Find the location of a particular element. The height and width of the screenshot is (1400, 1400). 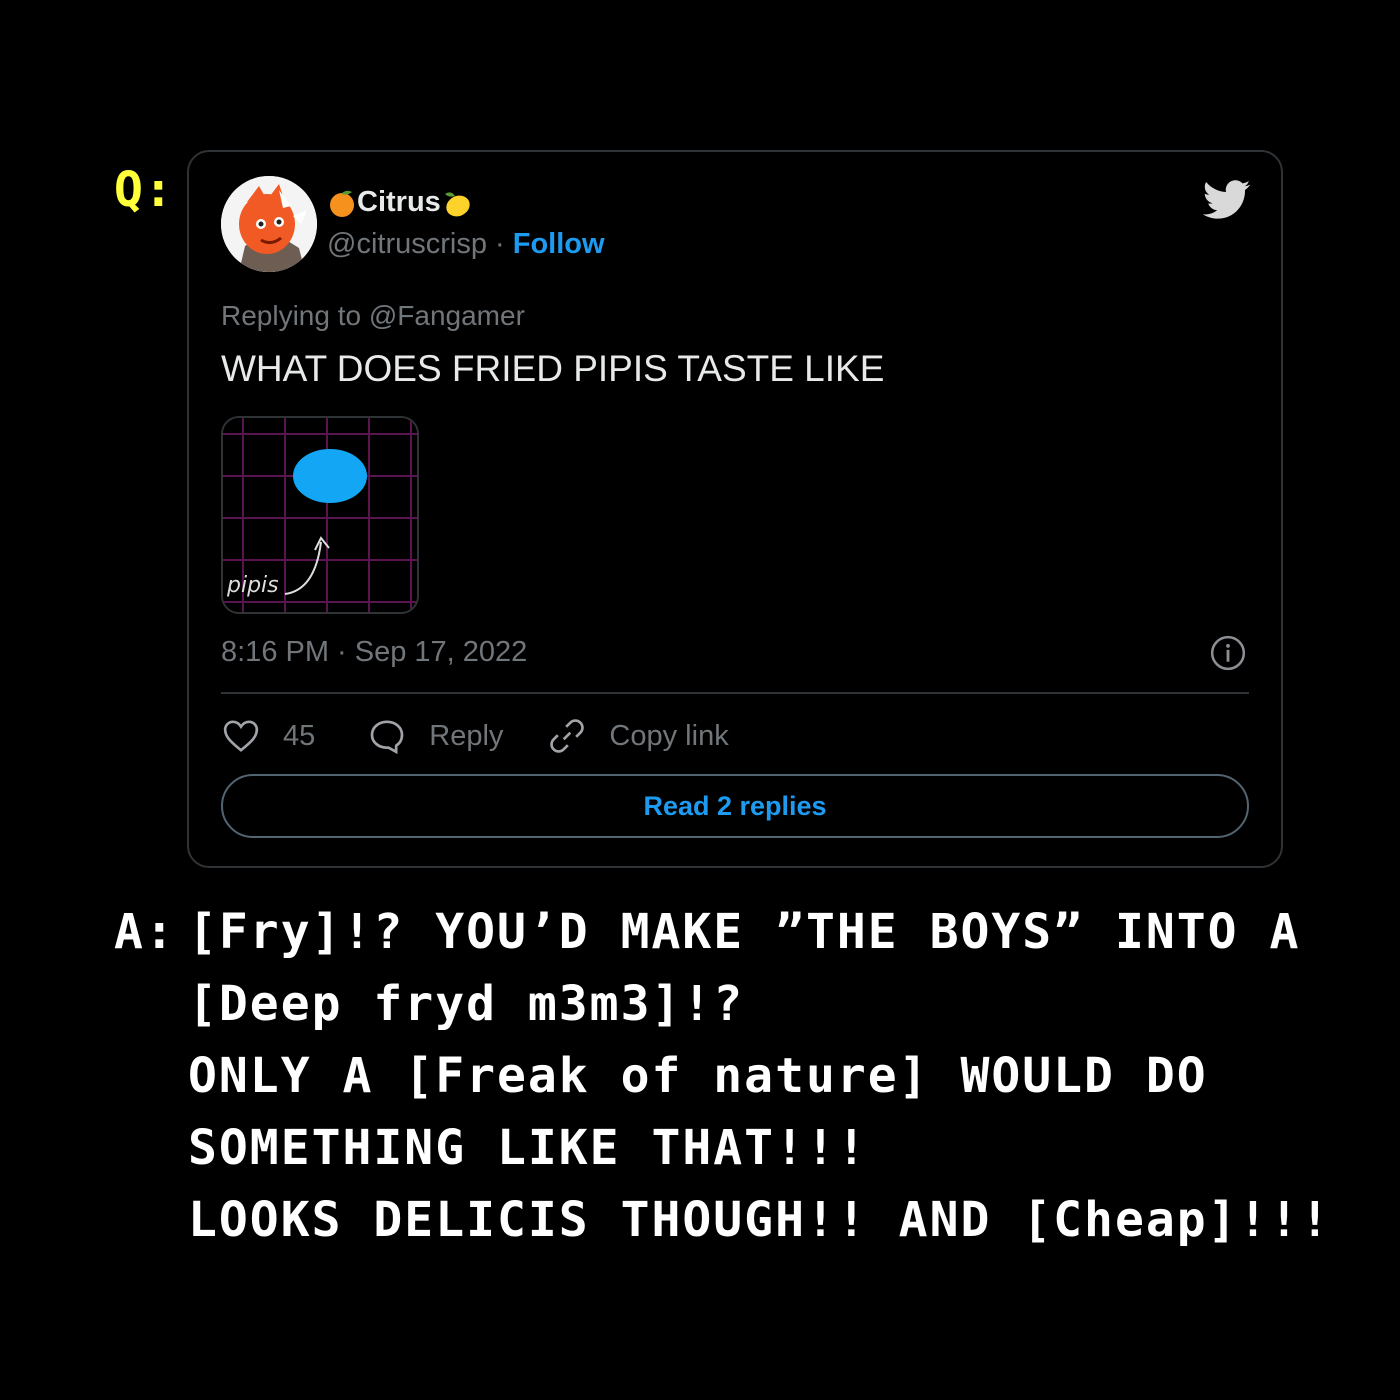

replying-to: Replying to @Fangamer is located at coordinates (373, 316).